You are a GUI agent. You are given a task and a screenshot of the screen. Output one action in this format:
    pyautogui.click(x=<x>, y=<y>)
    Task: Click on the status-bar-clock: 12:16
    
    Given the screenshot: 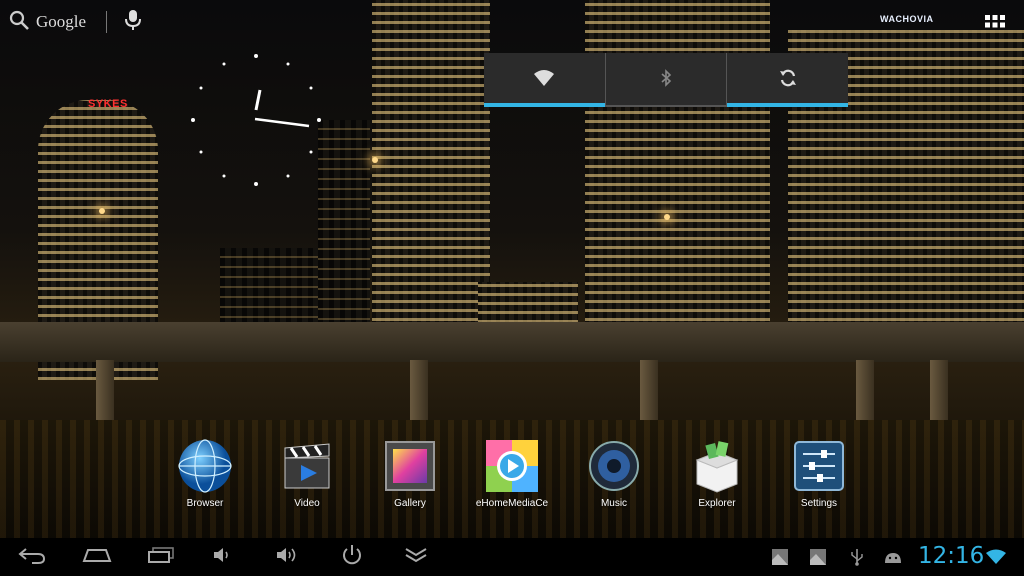 What is the action you would take?
    pyautogui.click(x=951, y=556)
    